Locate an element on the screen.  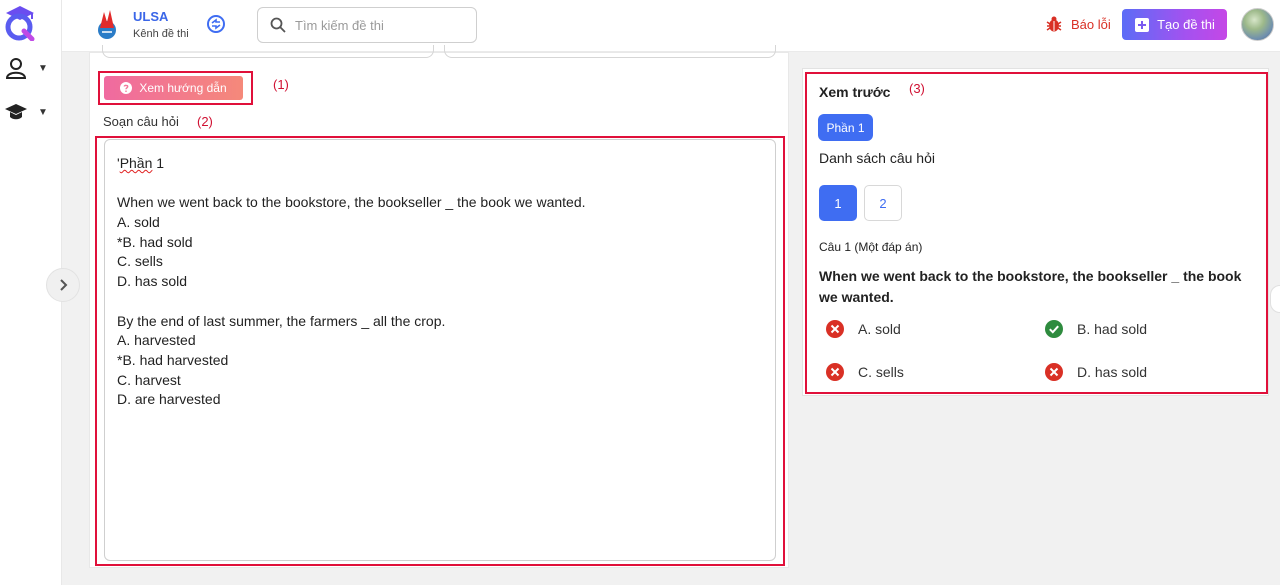
check-circle-icon is located at coordinates (1054, 329).